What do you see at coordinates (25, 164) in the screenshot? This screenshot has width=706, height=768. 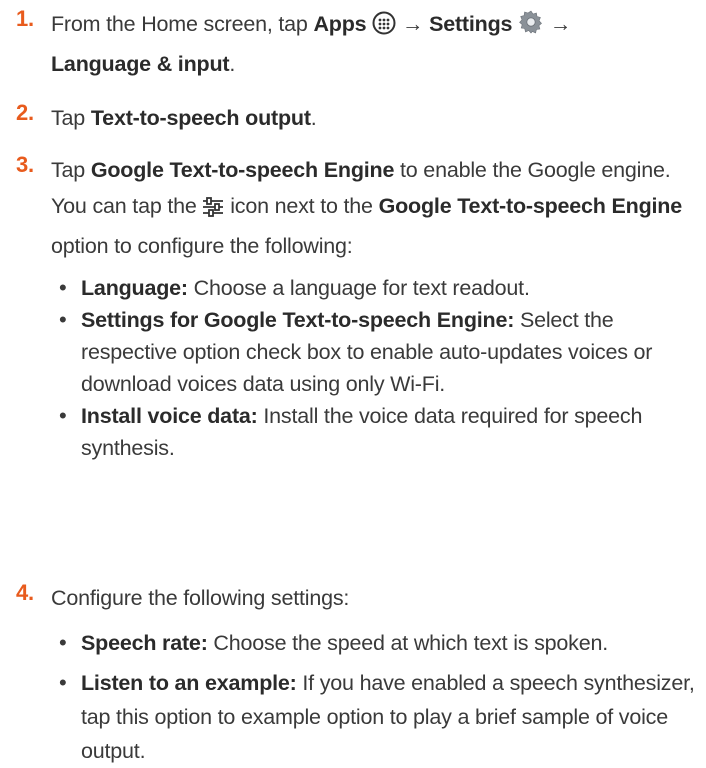 I see `step-number: 3.` at bounding box center [25, 164].